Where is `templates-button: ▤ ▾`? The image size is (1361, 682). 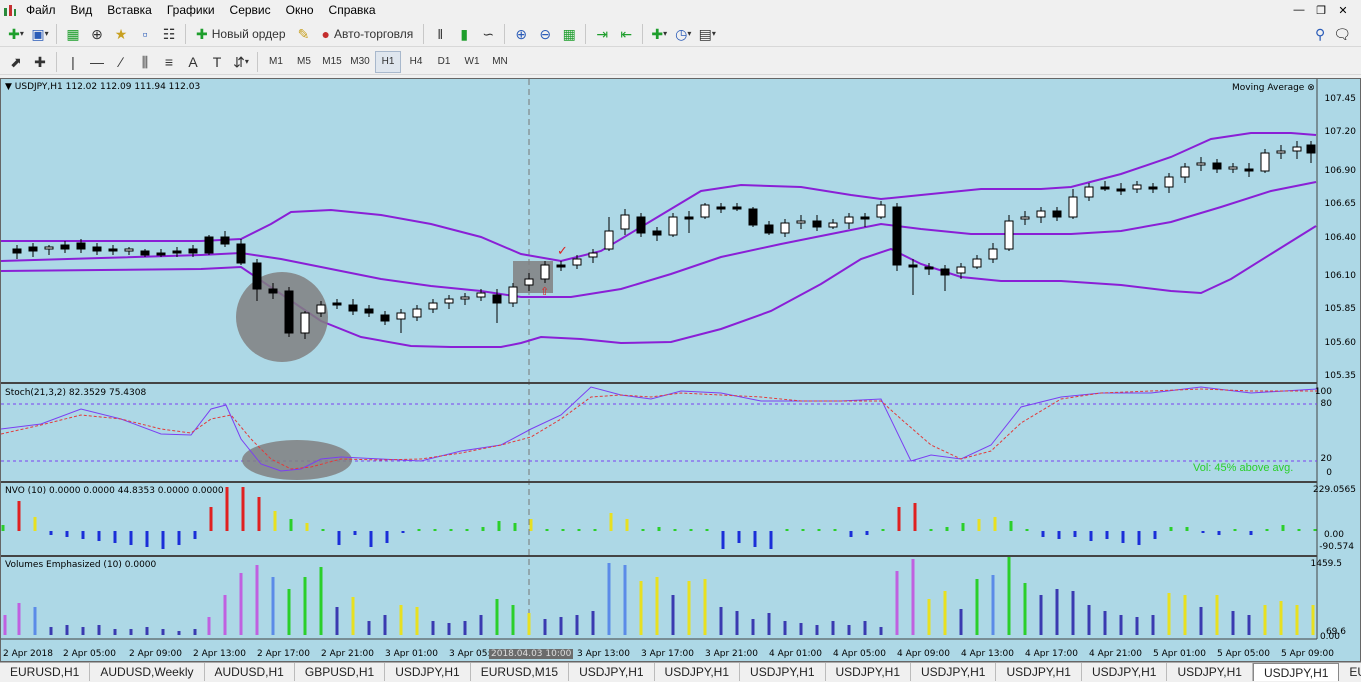
templates-button: ▤ ▾ is located at coordinates (707, 34).